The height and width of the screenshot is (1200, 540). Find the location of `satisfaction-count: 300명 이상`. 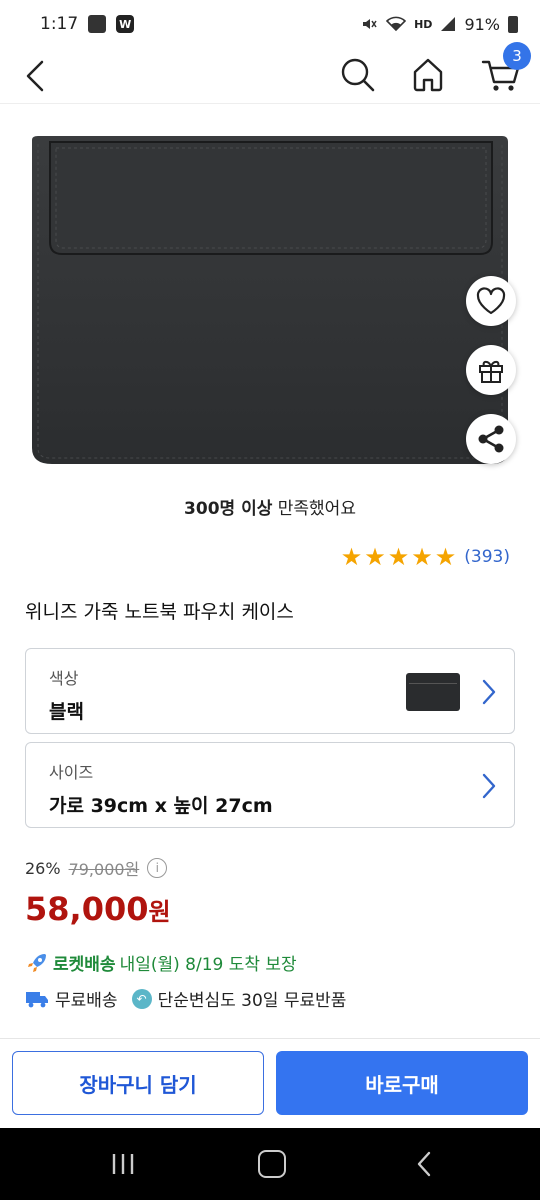

satisfaction-count: 300명 이상 is located at coordinates (228, 509).